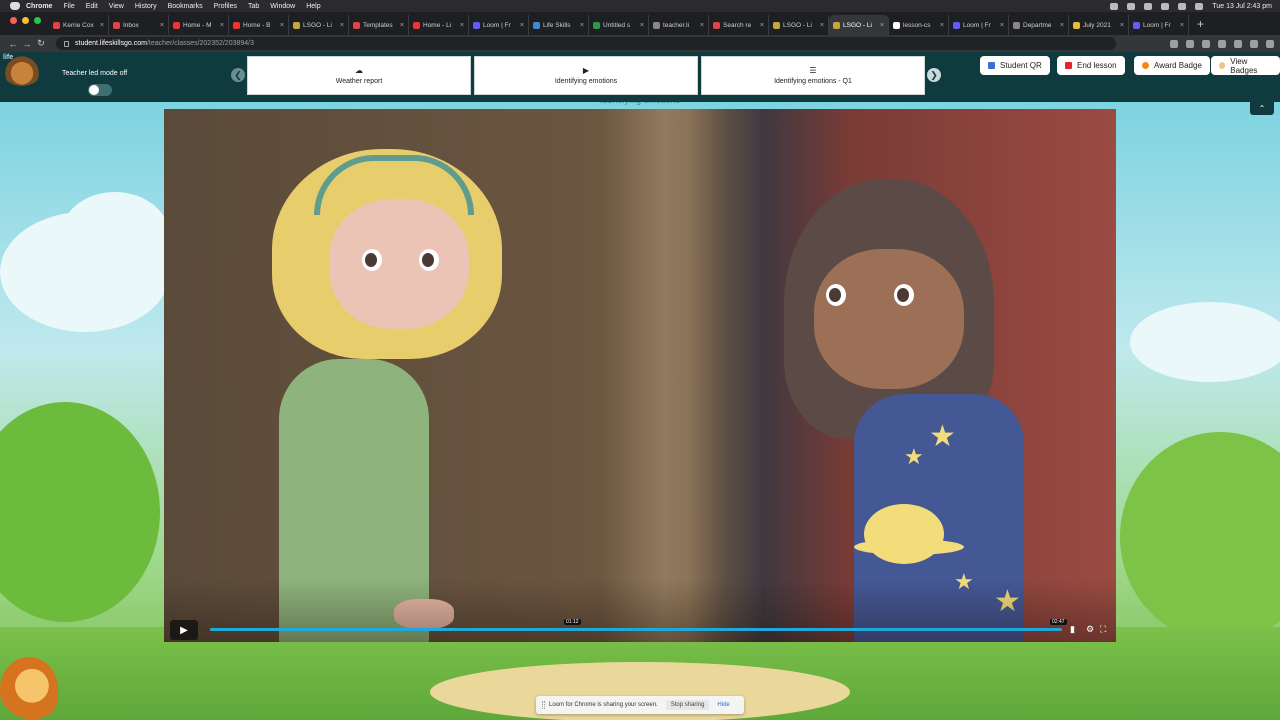 This screenshot has height=720, width=1280. What do you see at coordinates (313, 6) in the screenshot?
I see `menu-help: Help` at bounding box center [313, 6].